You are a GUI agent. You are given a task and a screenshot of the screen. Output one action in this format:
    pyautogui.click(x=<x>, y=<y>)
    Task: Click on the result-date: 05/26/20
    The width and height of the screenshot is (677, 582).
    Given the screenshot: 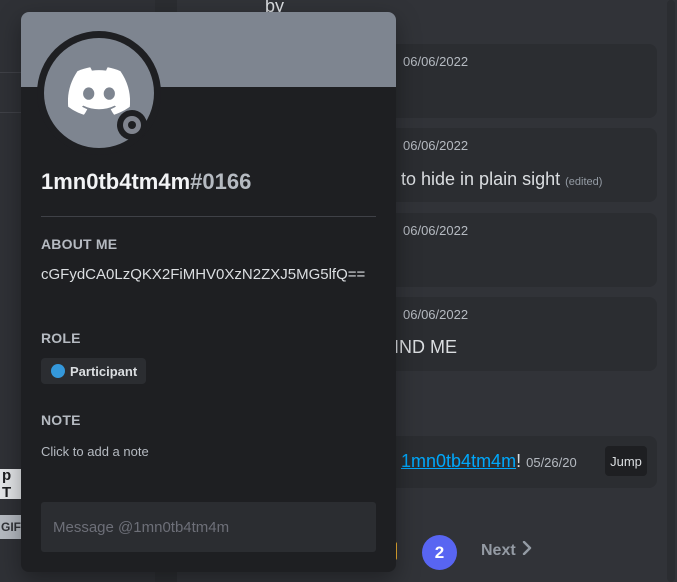 What is the action you would take?
    pyautogui.click(x=551, y=462)
    